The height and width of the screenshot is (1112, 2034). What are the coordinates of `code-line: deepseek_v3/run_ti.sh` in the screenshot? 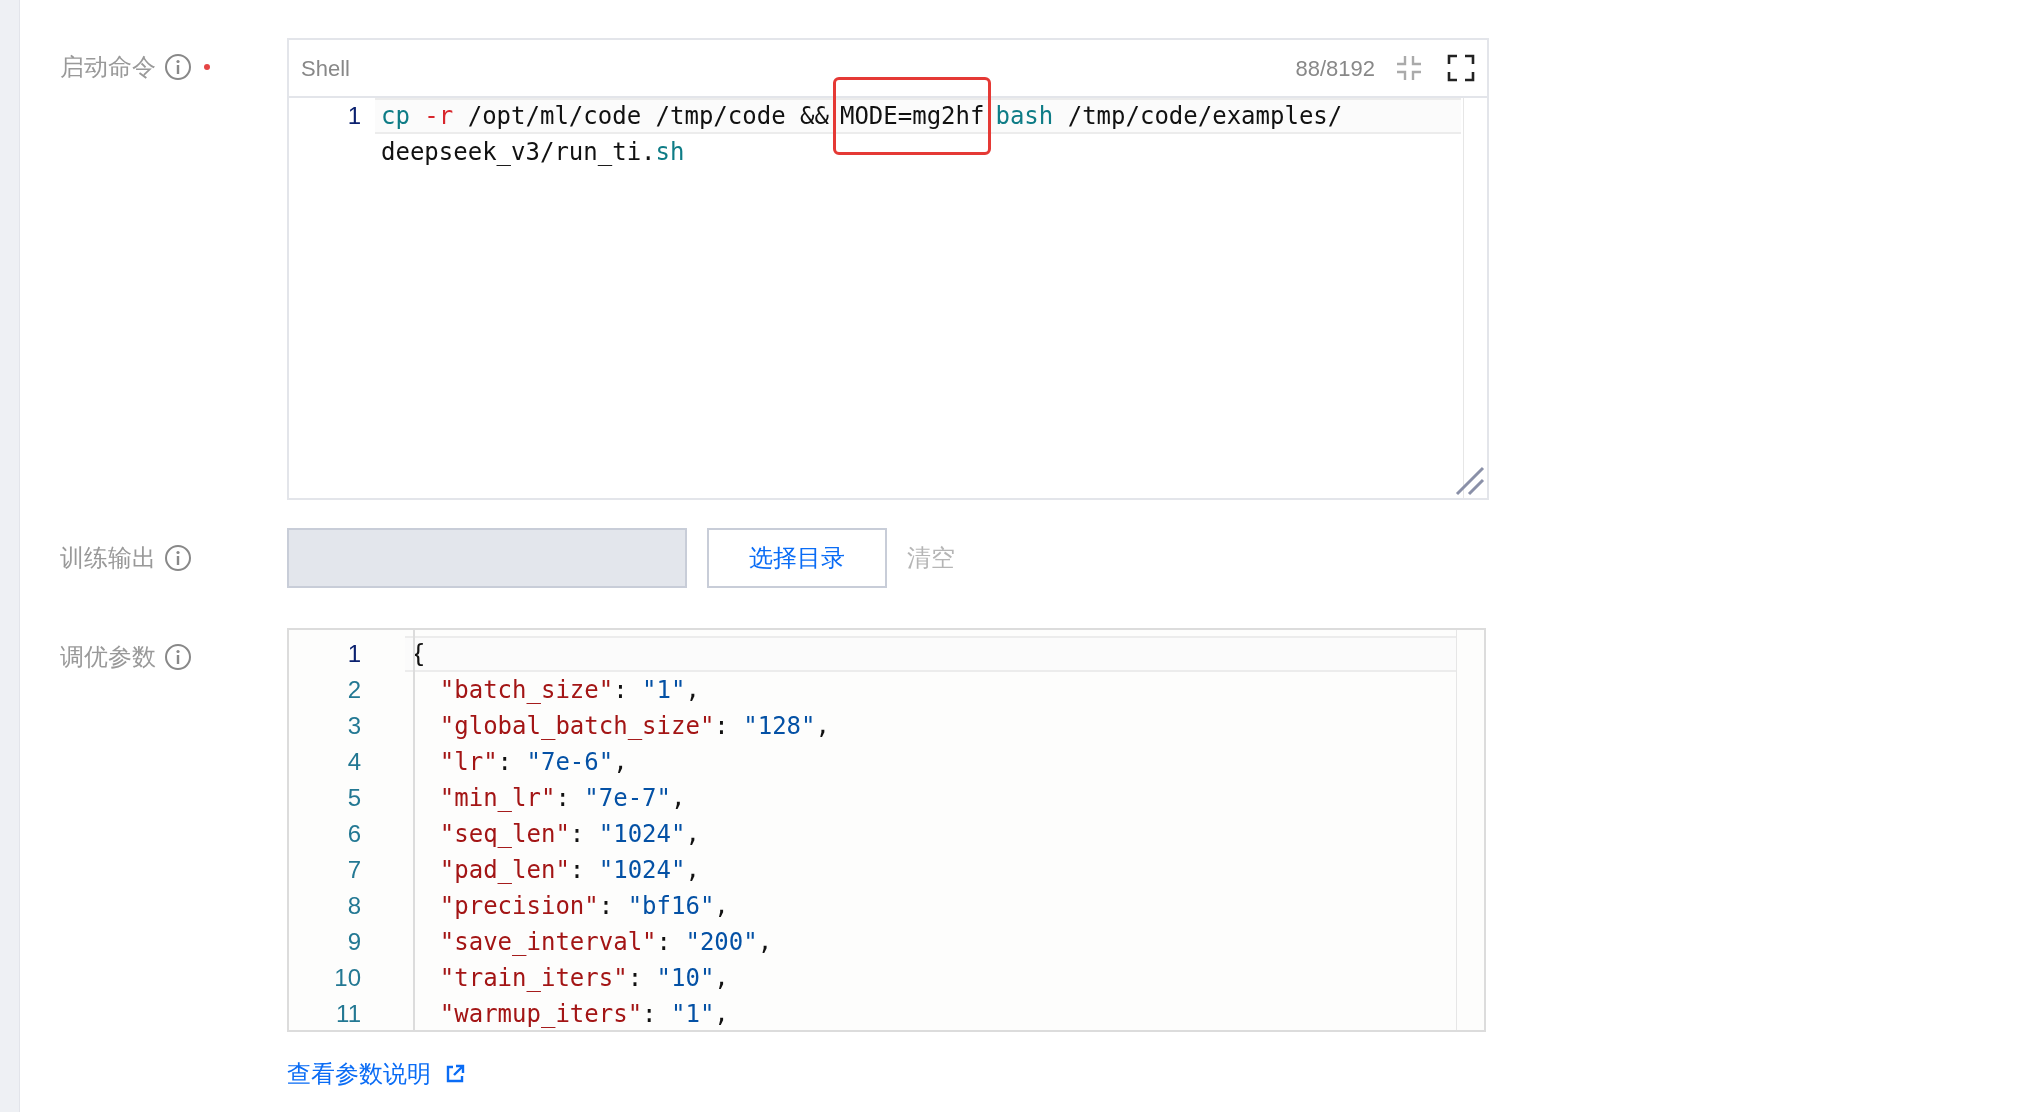 It's located at (533, 152).